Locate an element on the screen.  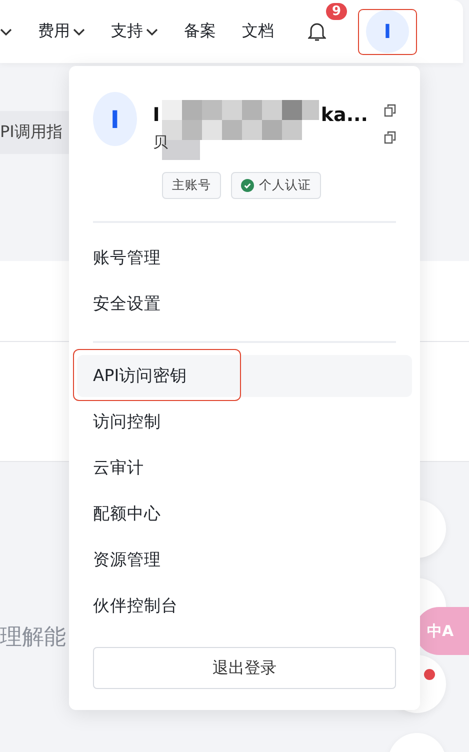
account-name: I is located at coordinates (156, 115).